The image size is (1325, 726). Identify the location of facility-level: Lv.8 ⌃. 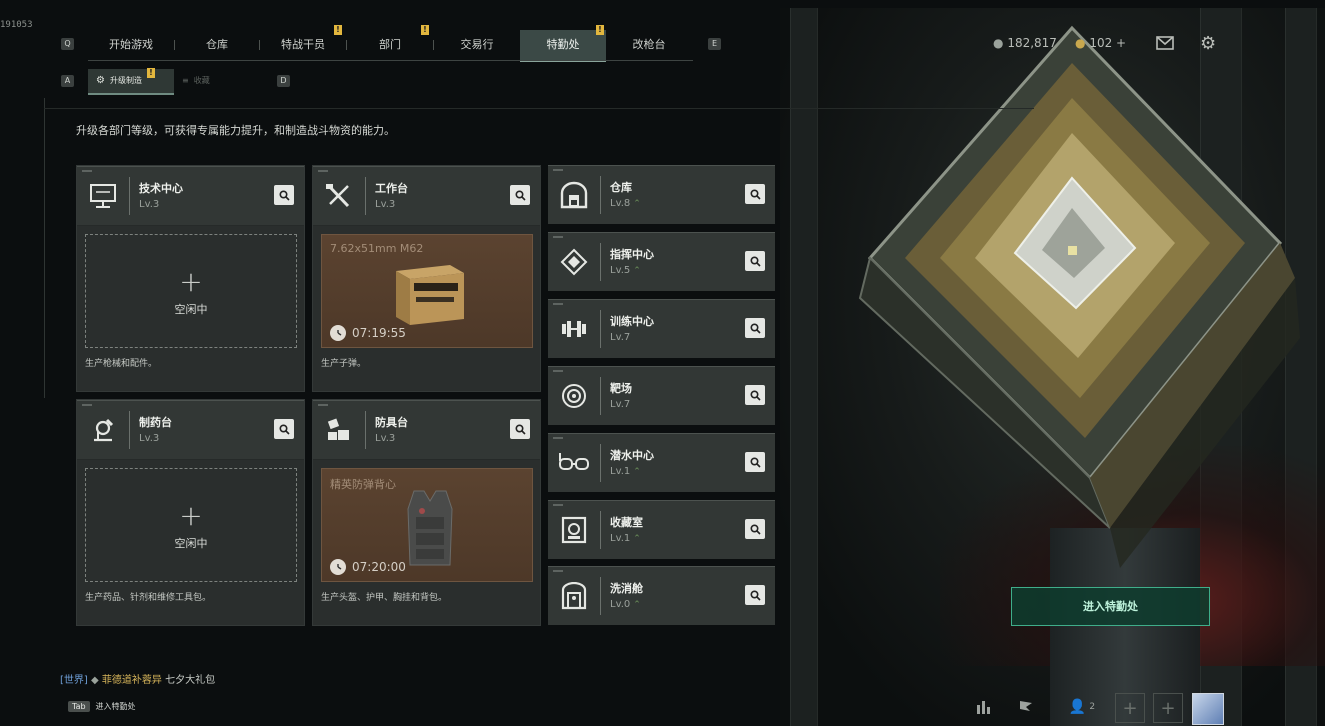
(625, 203).